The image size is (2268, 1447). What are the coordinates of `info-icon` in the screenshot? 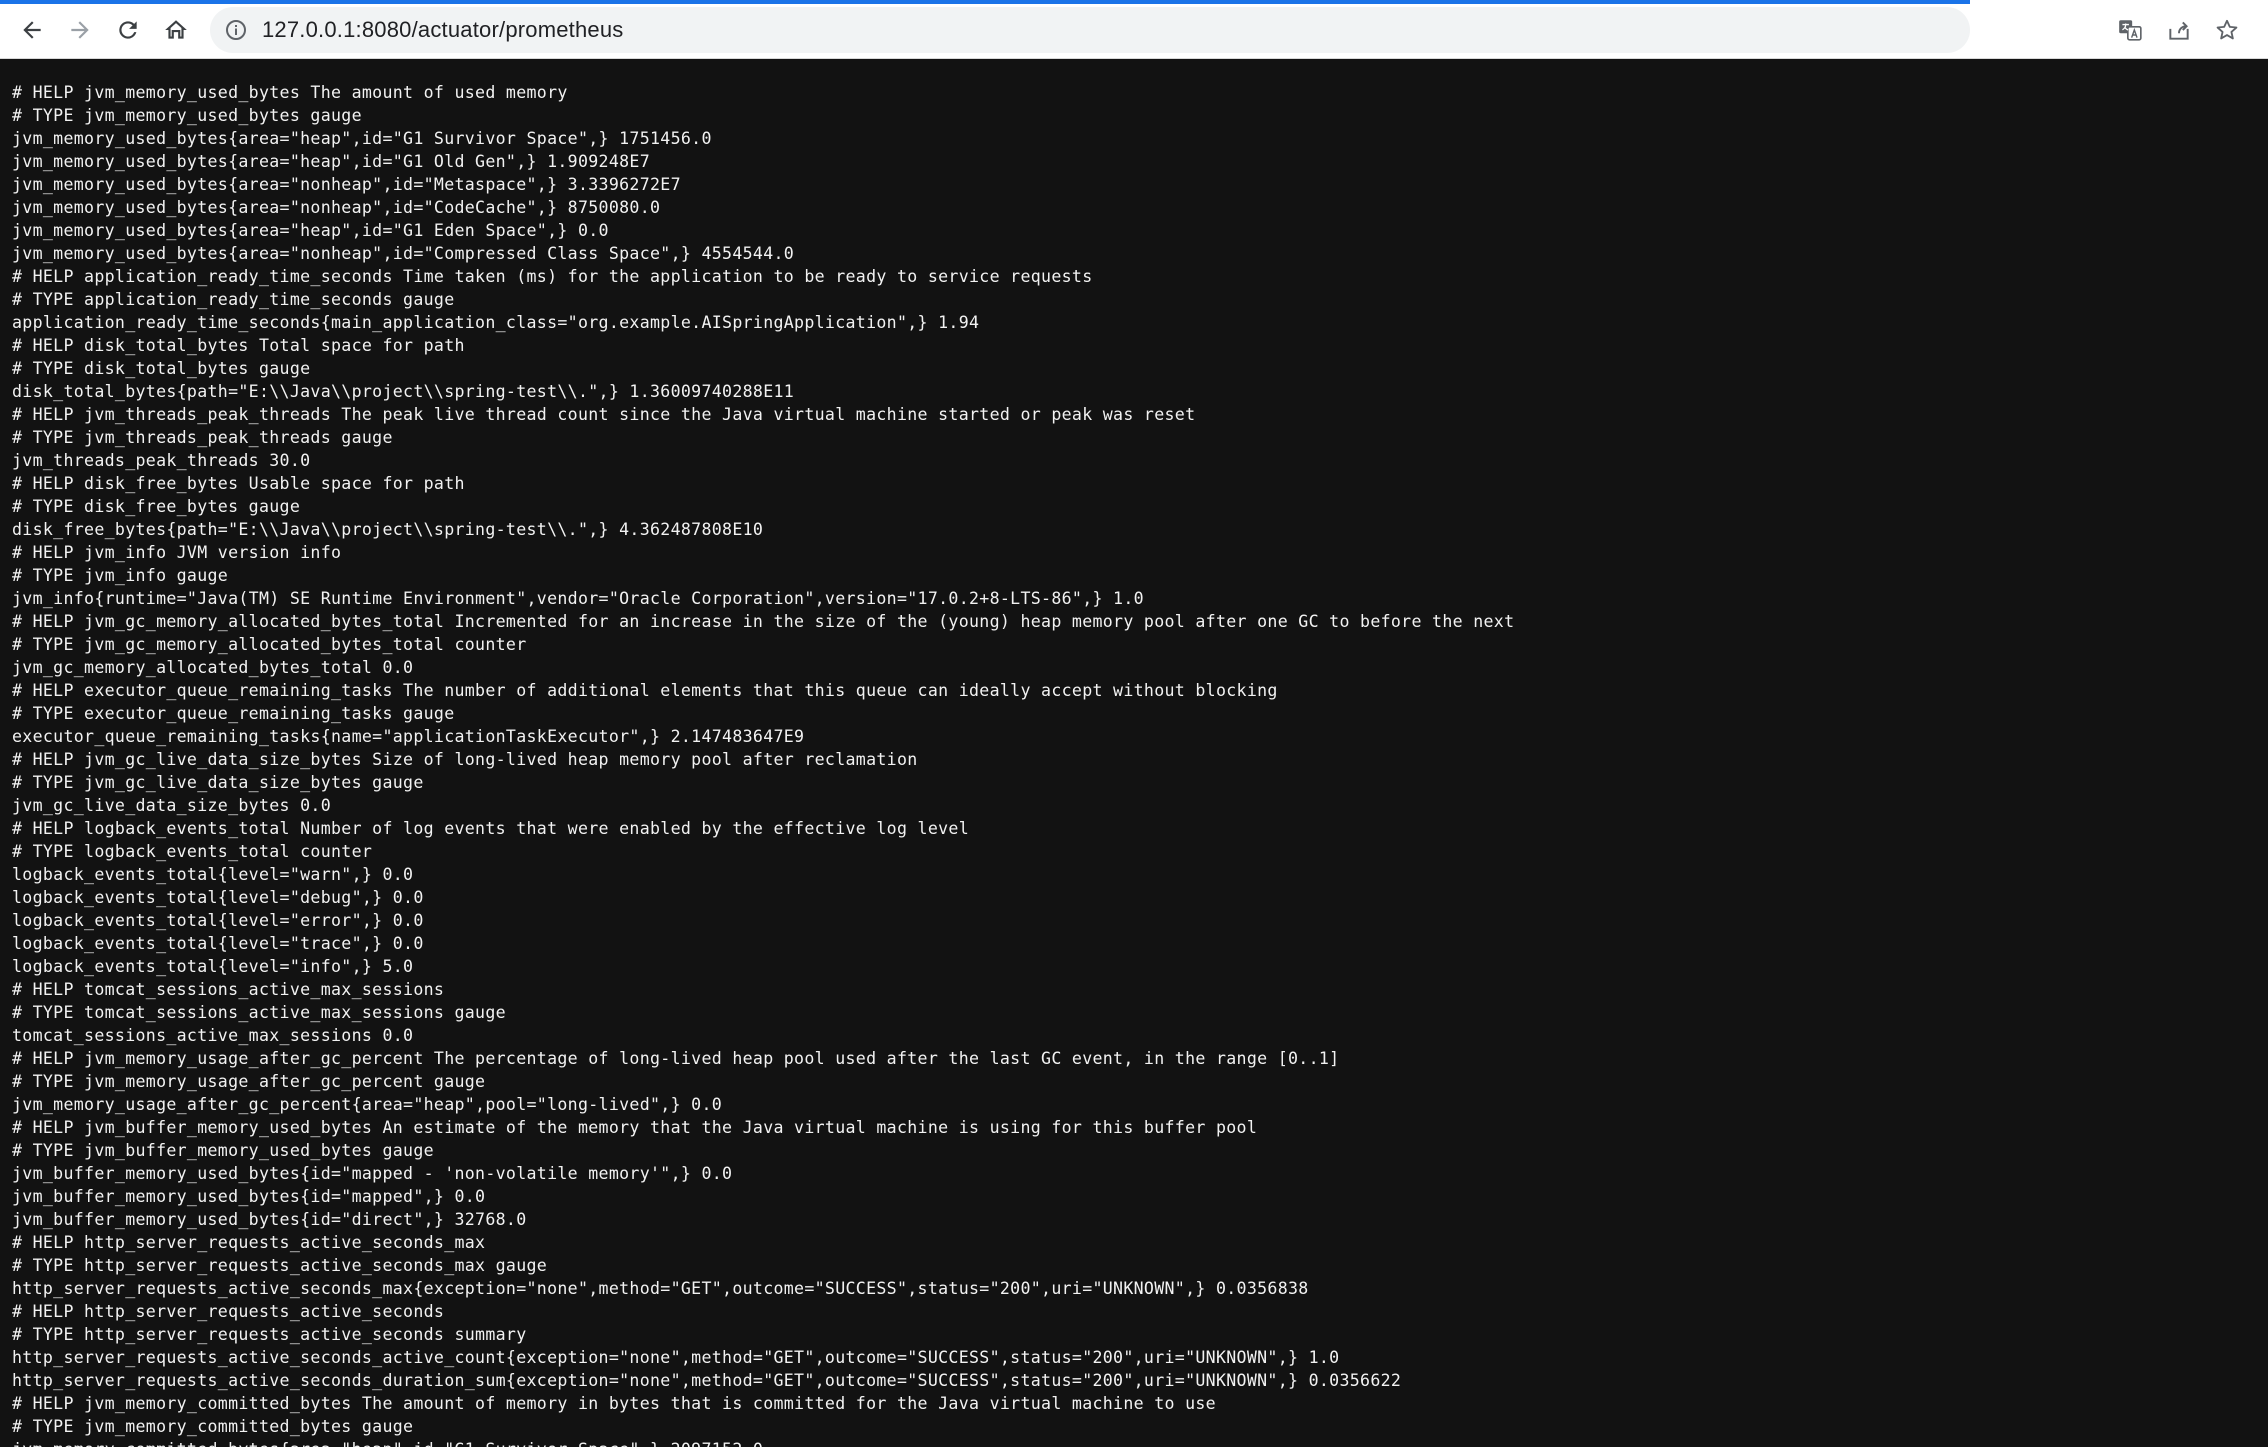 It's located at (236, 30).